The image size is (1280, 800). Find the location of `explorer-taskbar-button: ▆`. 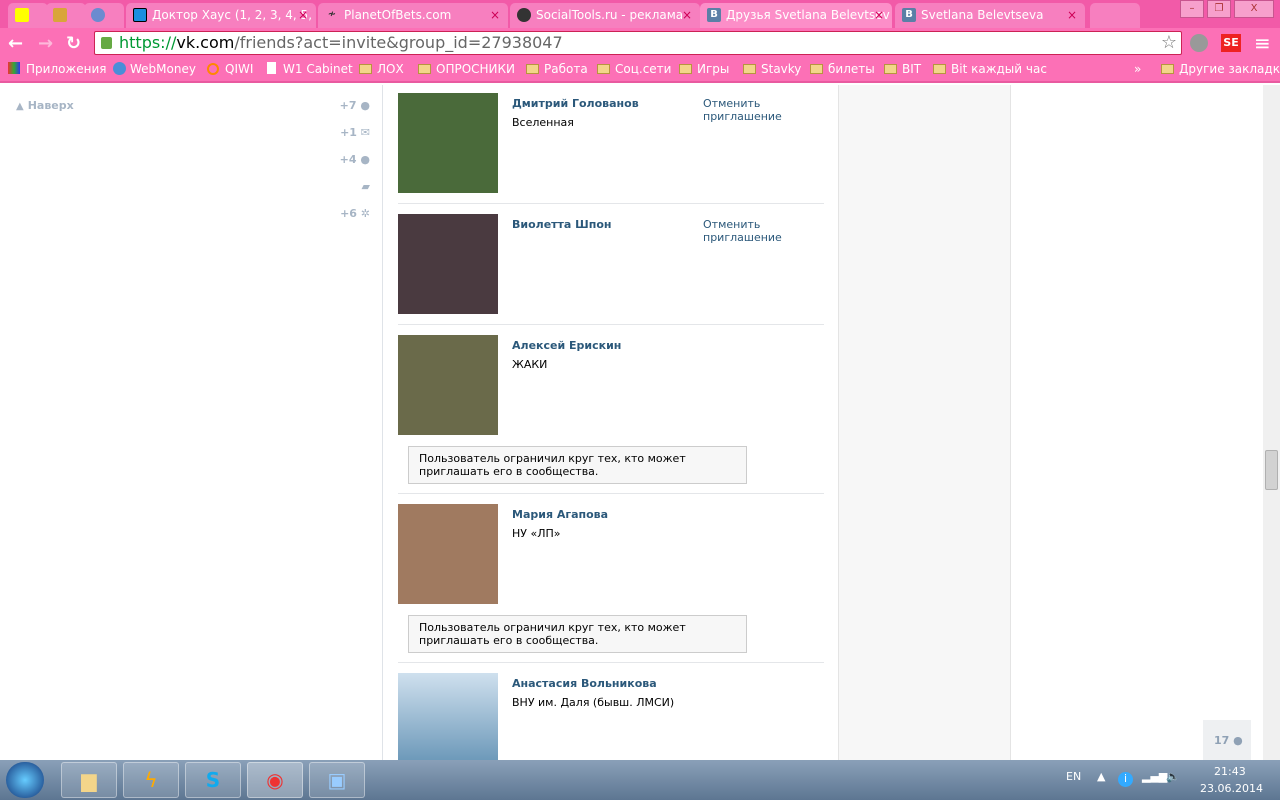

explorer-taskbar-button: ▆ is located at coordinates (89, 780).